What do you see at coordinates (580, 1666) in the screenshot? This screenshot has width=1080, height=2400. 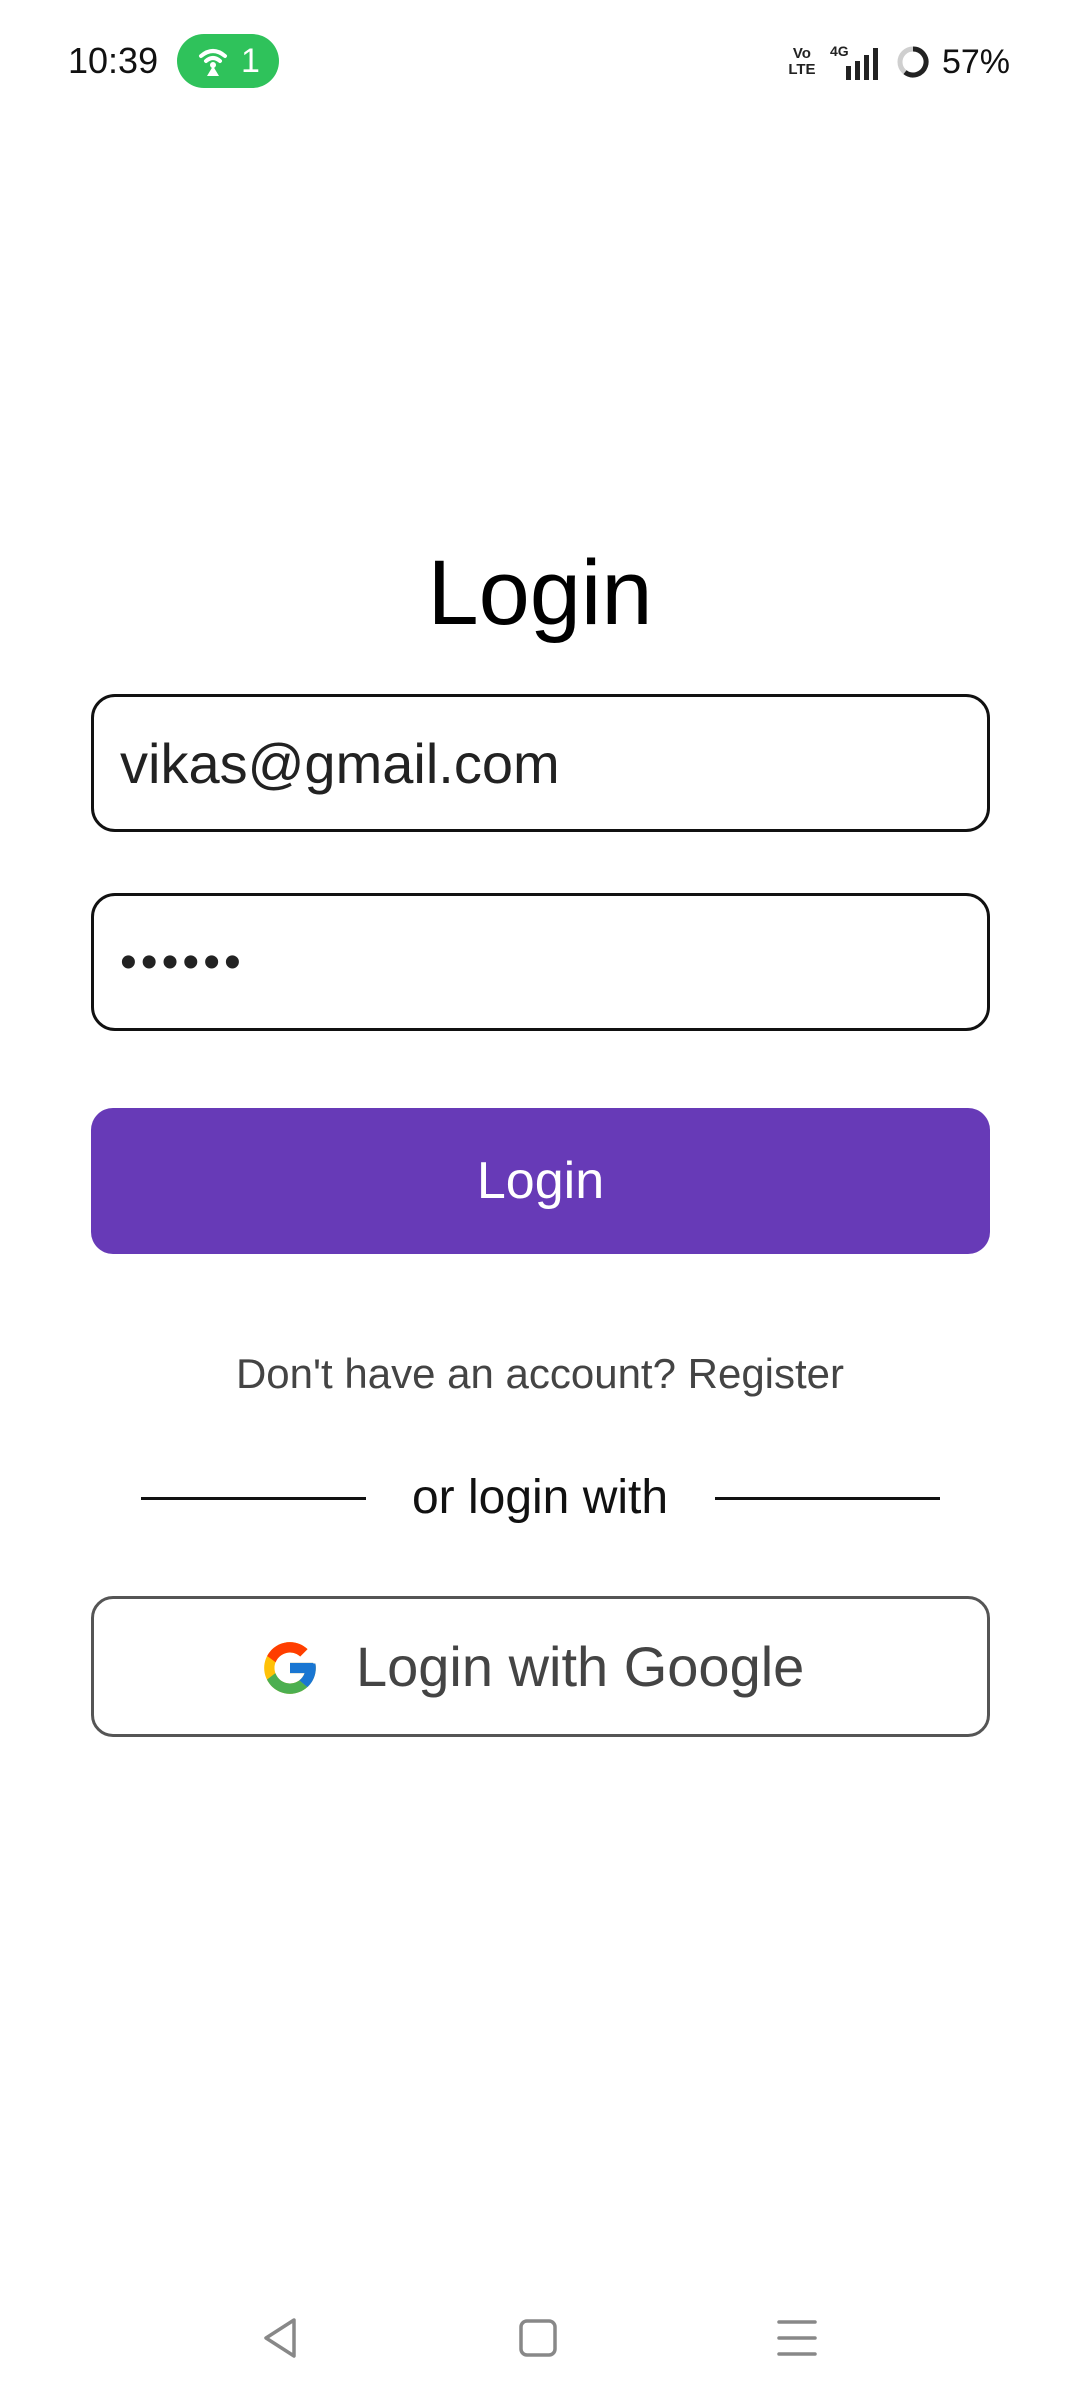 I see `google-login-label: Login with Google` at bounding box center [580, 1666].